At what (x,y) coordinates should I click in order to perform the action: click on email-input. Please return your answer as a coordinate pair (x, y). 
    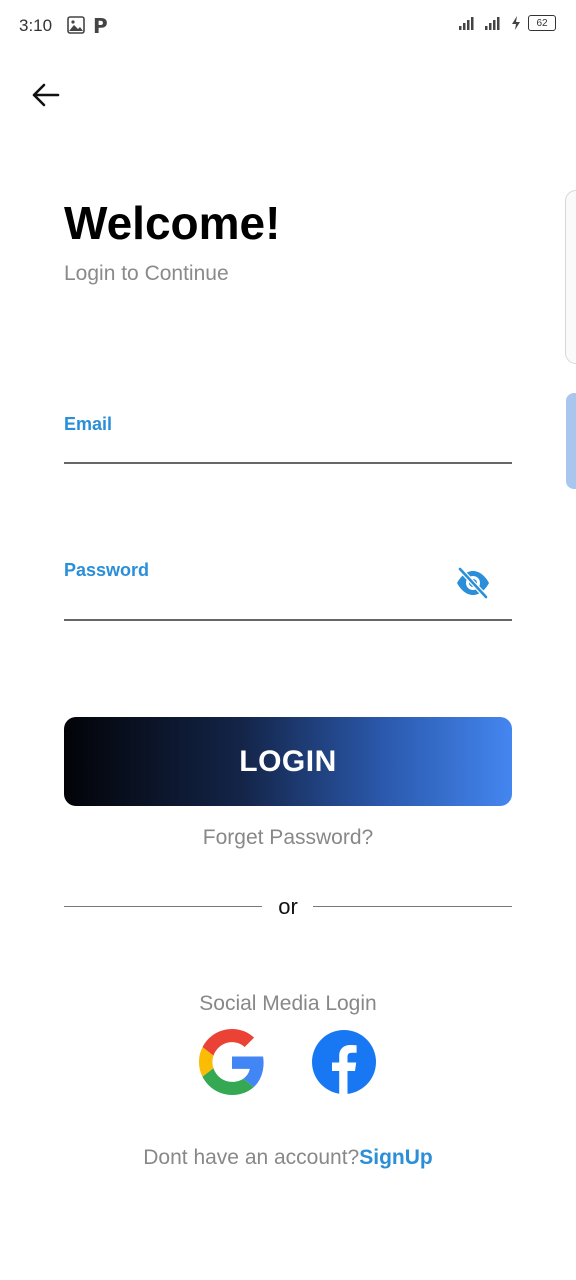
    Looking at the image, I should click on (256, 447).